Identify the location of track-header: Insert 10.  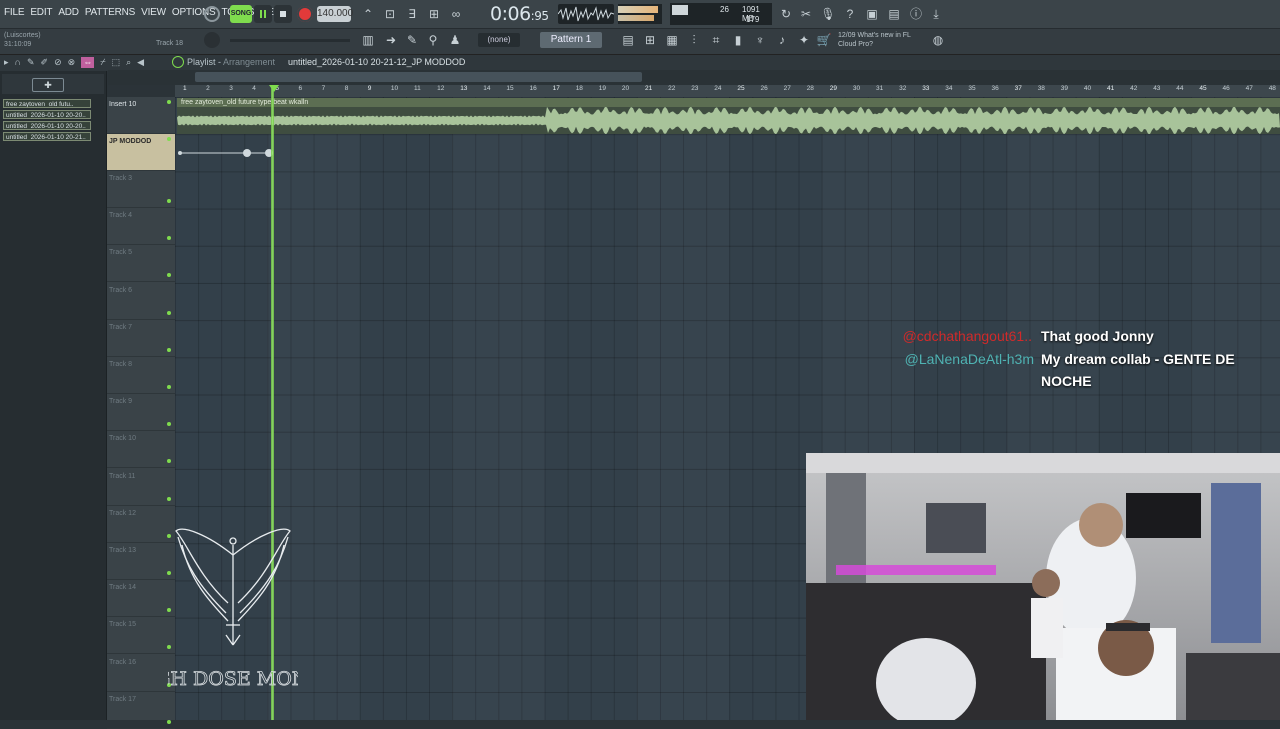
(141, 115).